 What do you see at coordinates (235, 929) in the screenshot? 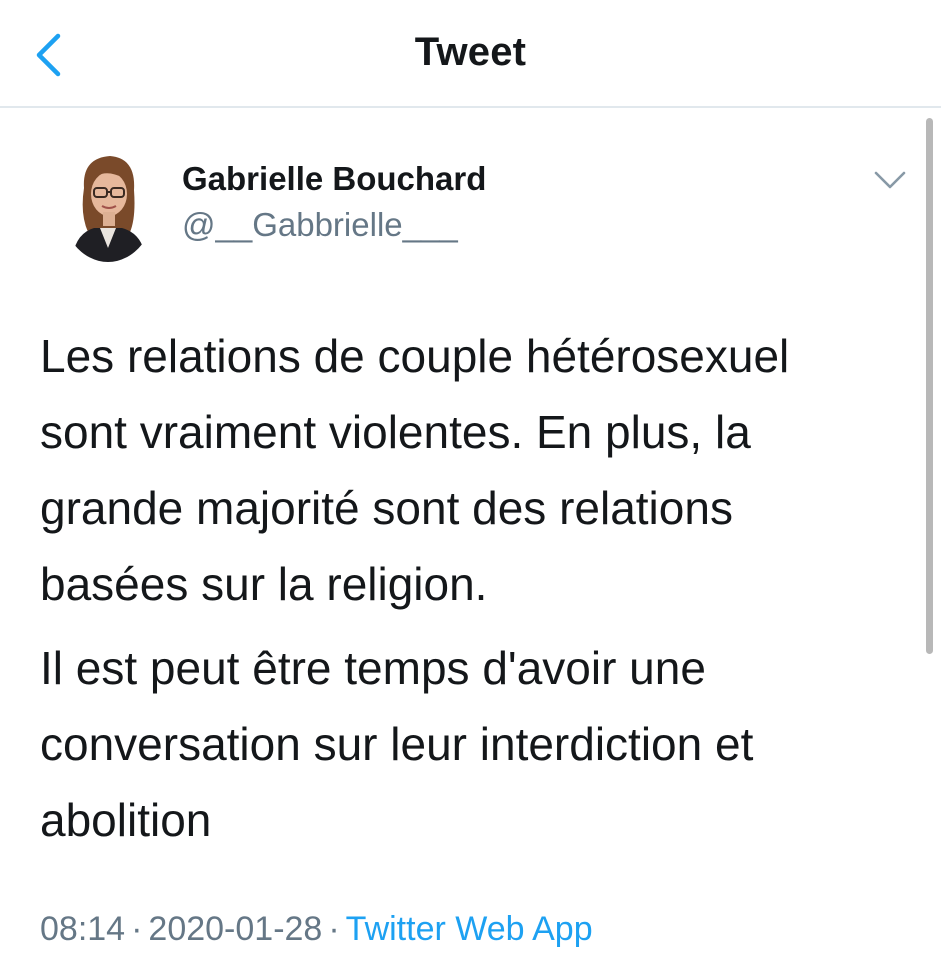
I see `tweet-date: 2020-01-28` at bounding box center [235, 929].